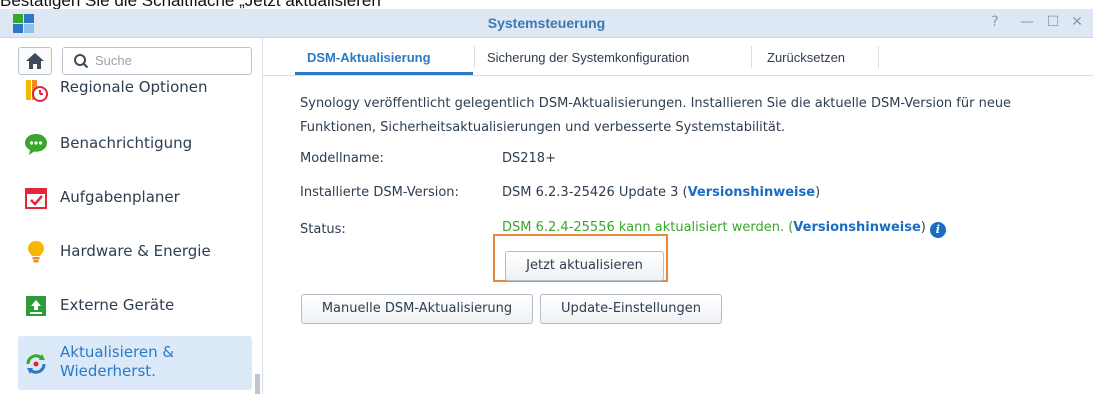  I want to click on installed-version-text: DSM 6.2.3-25426 Update 3 (, so click(595, 192).